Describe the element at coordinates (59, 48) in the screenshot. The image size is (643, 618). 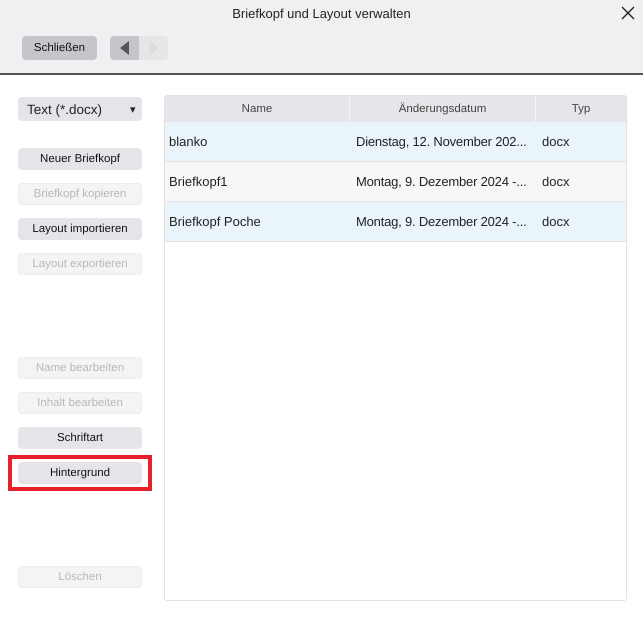
I see `close-button: Schließen` at that location.